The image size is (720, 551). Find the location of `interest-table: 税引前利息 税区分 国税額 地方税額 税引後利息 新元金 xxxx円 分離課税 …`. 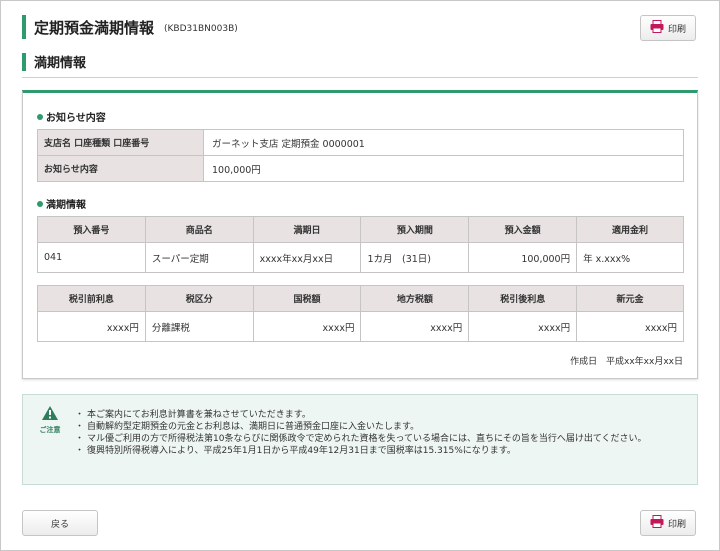

interest-table: 税引前利息 税区分 国税額 地方税額 税引後利息 新元金 xxxx円 分離課税 … is located at coordinates (360, 313).